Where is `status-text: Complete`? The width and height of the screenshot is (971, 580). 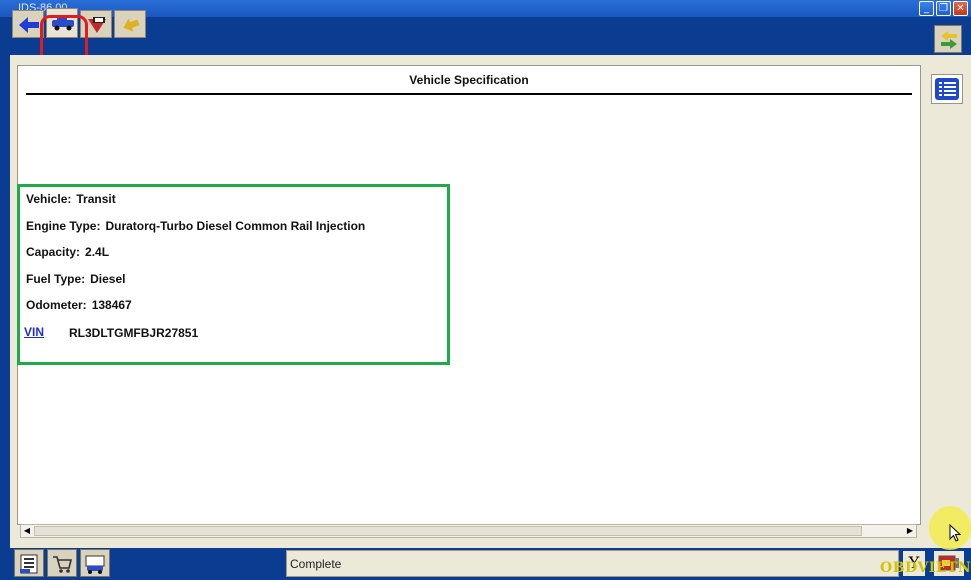 status-text: Complete is located at coordinates (316, 564).